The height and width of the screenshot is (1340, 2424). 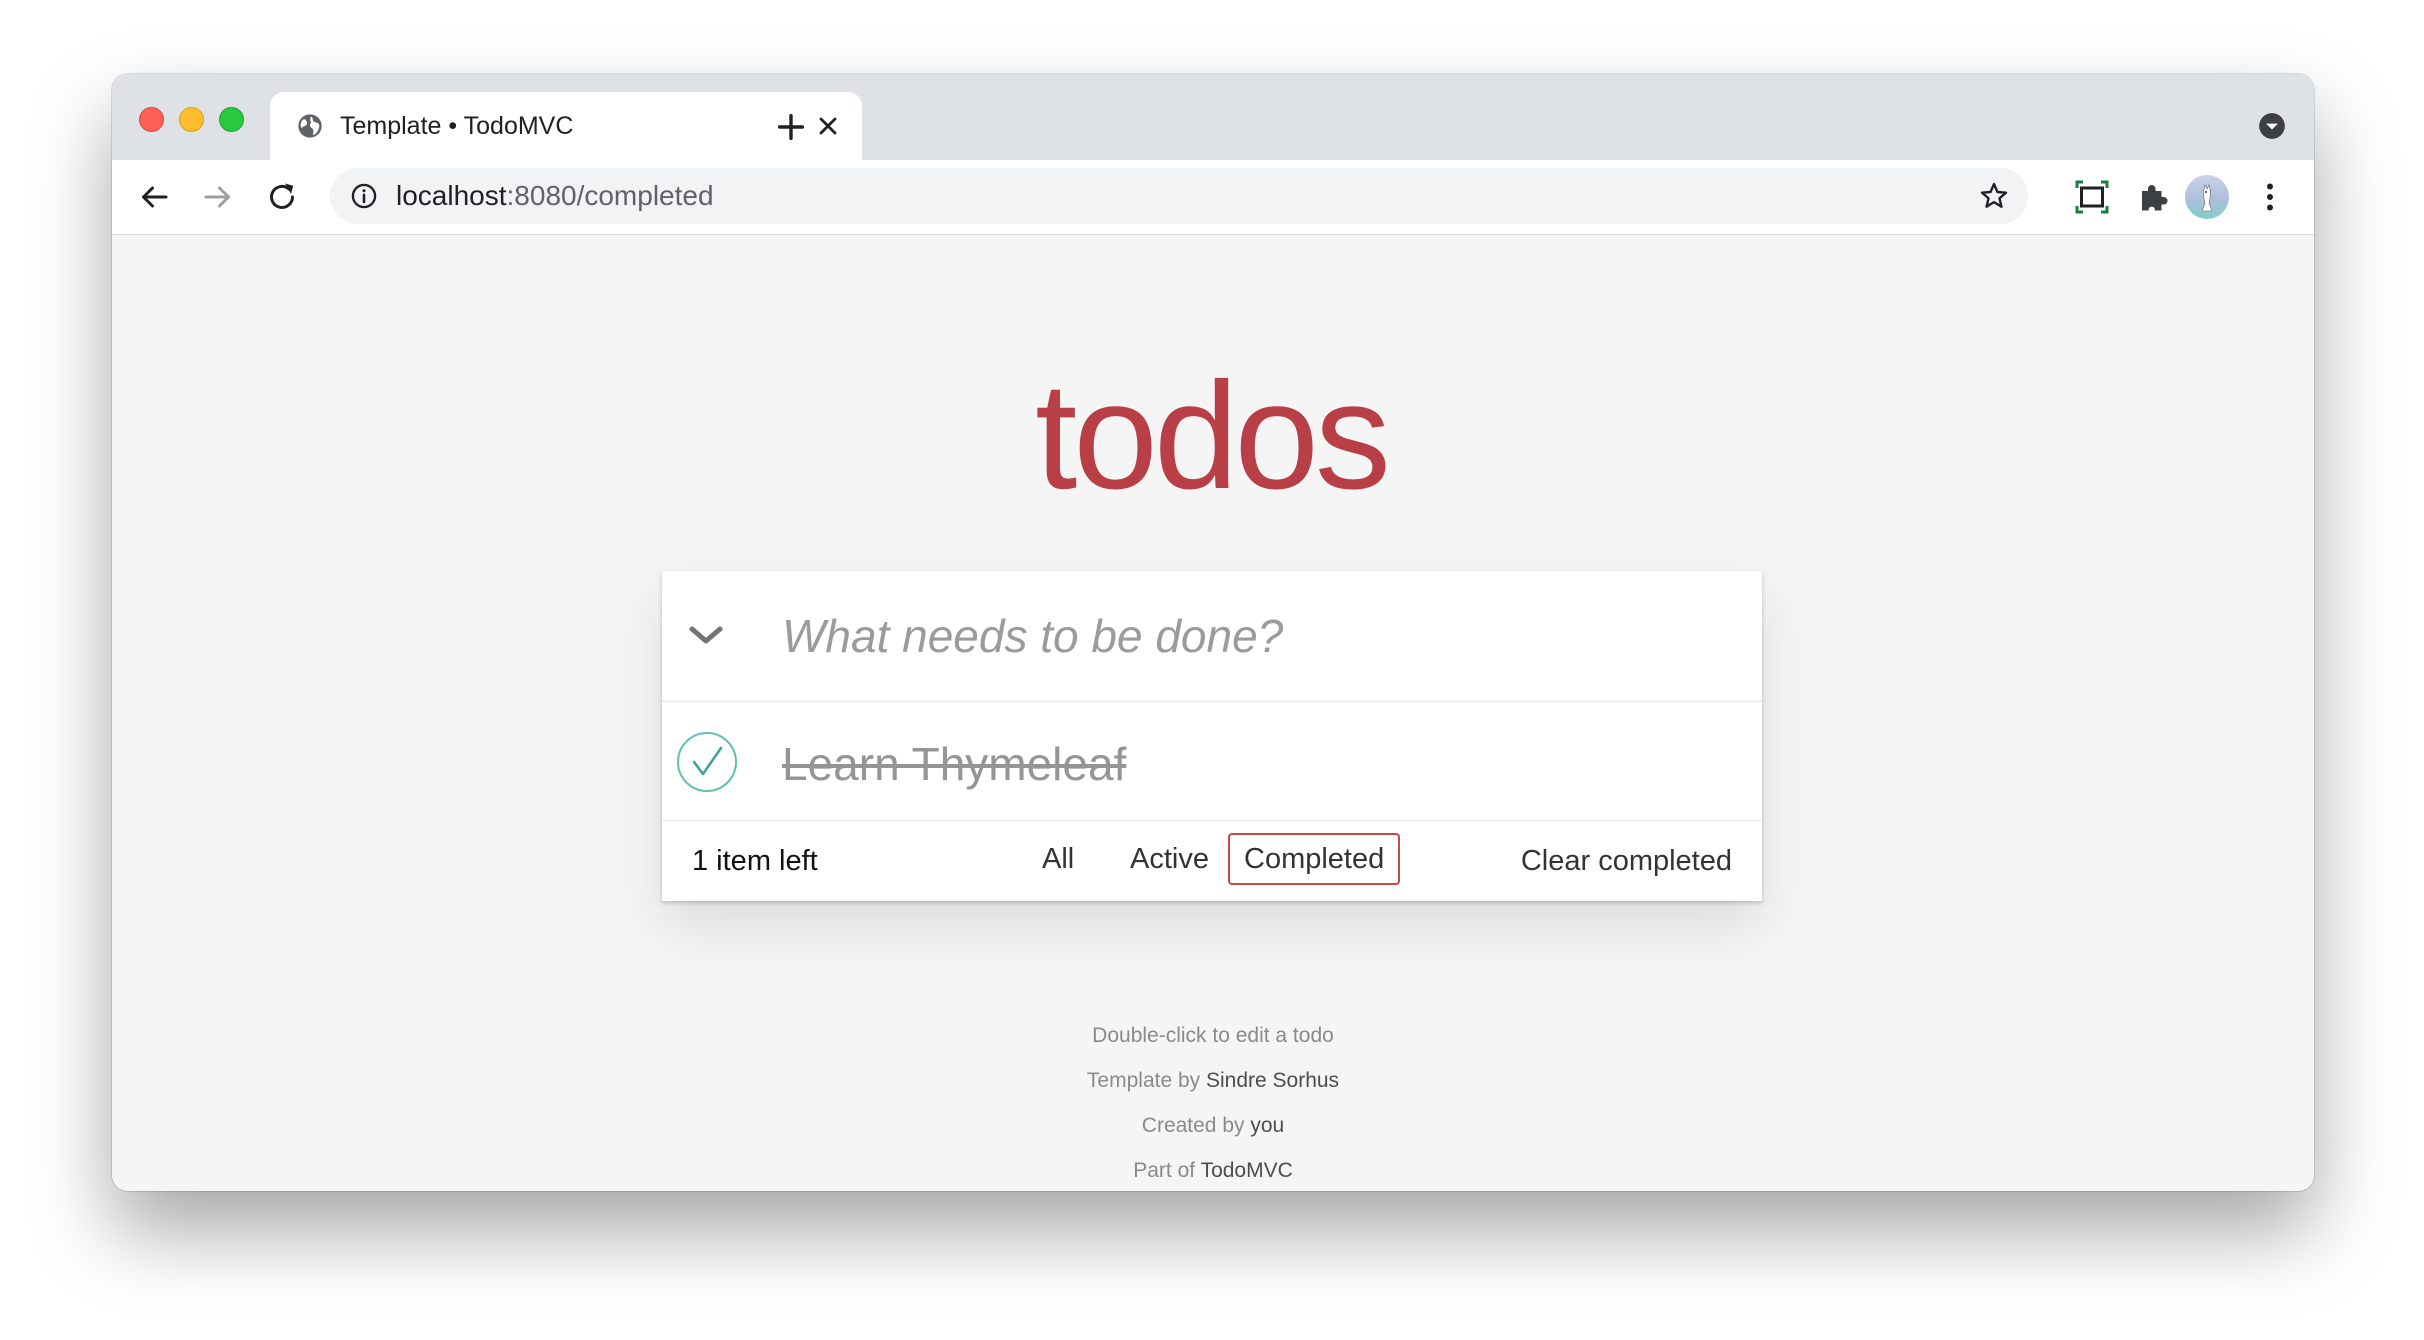 I want to click on url-text: localhost:8080/completed, so click(x=555, y=196).